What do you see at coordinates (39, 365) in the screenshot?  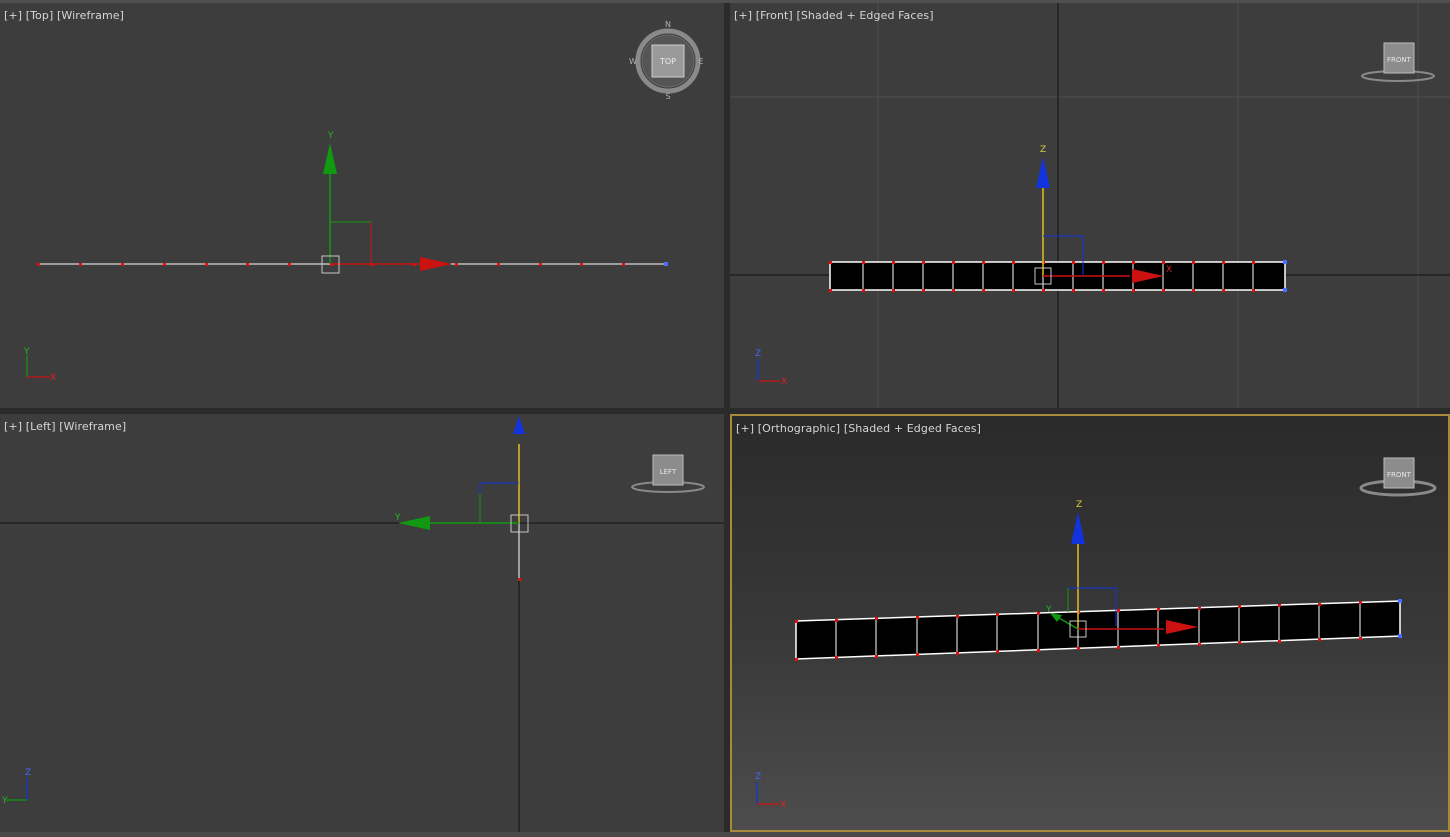 I see `axis-triad: Y X` at bounding box center [39, 365].